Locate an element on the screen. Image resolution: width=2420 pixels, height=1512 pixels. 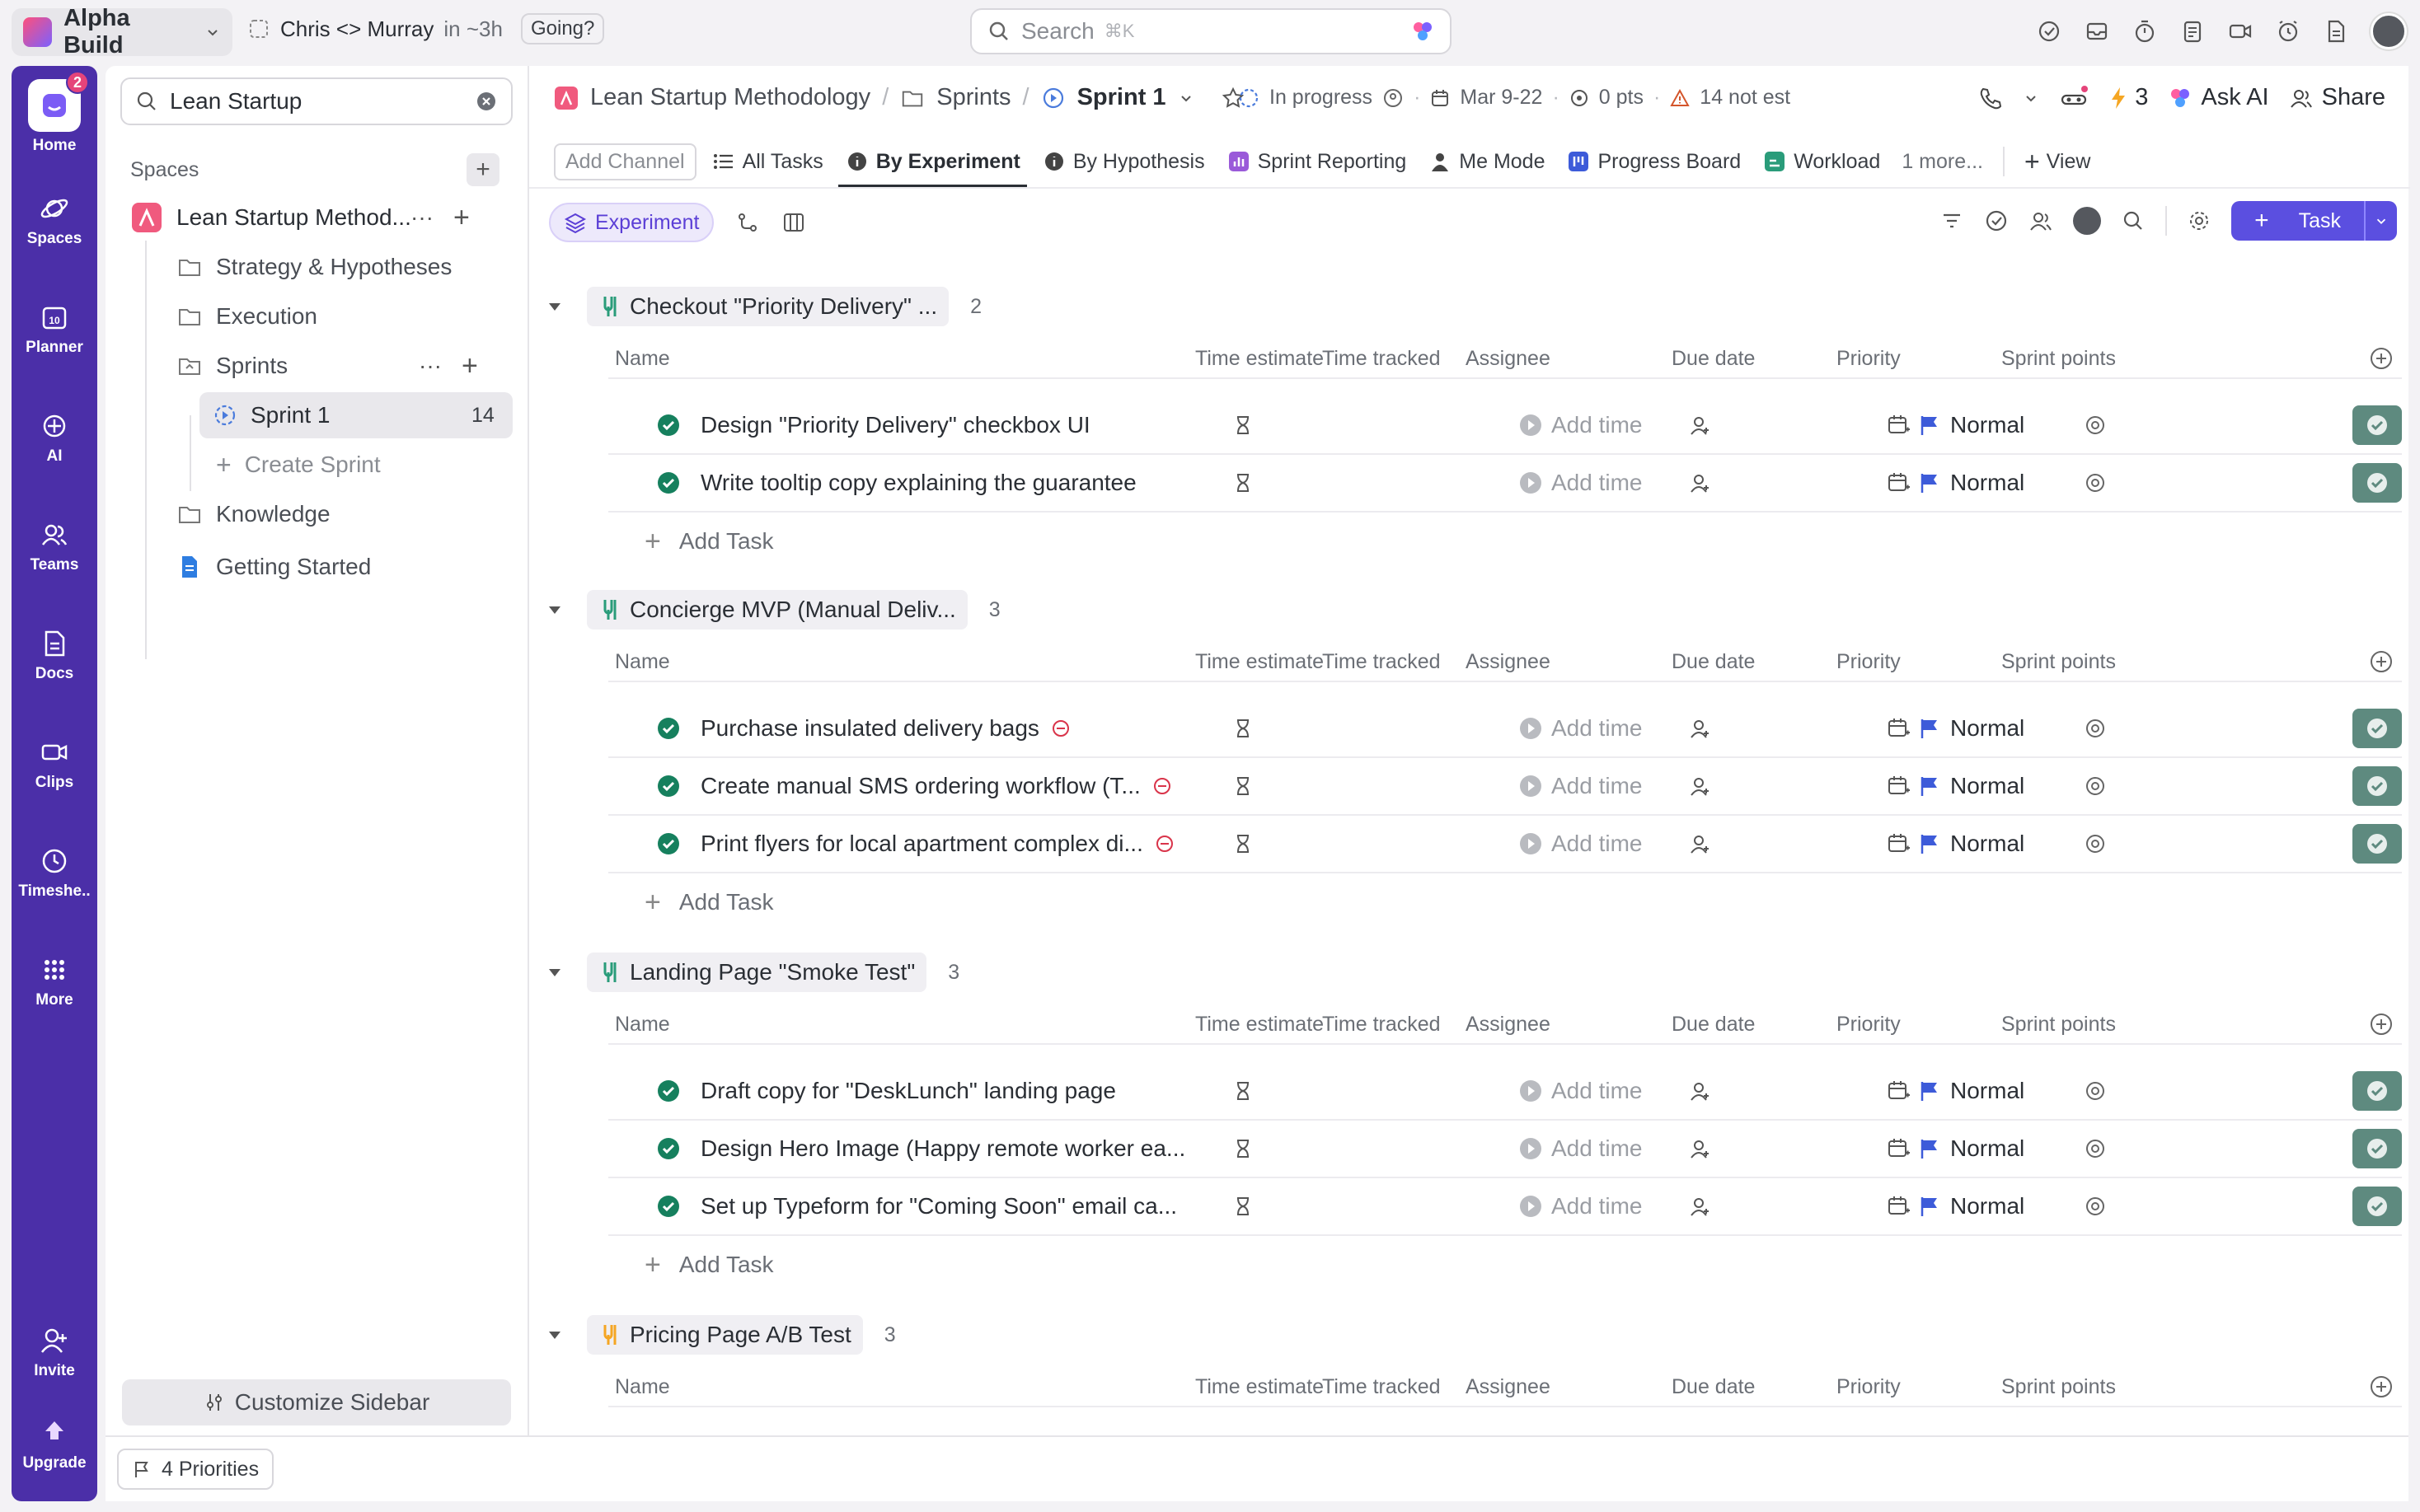
timer-icon is located at coordinates (2145, 31).